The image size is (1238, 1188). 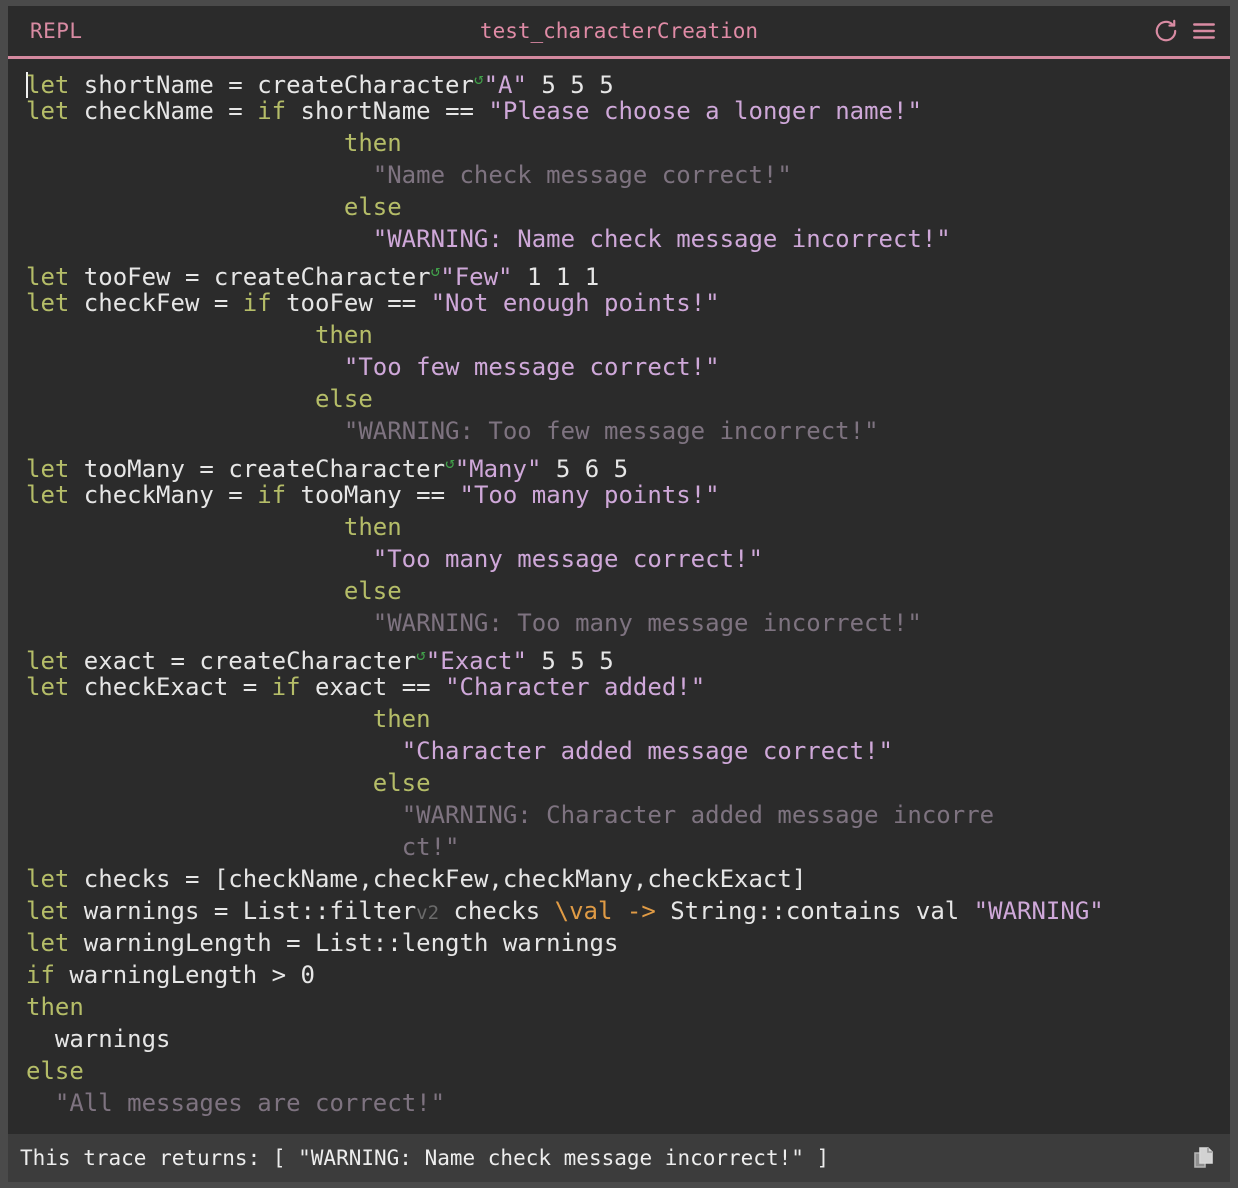 What do you see at coordinates (243, 911) in the screenshot?
I see `code-token: warnings = List::filter` at bounding box center [243, 911].